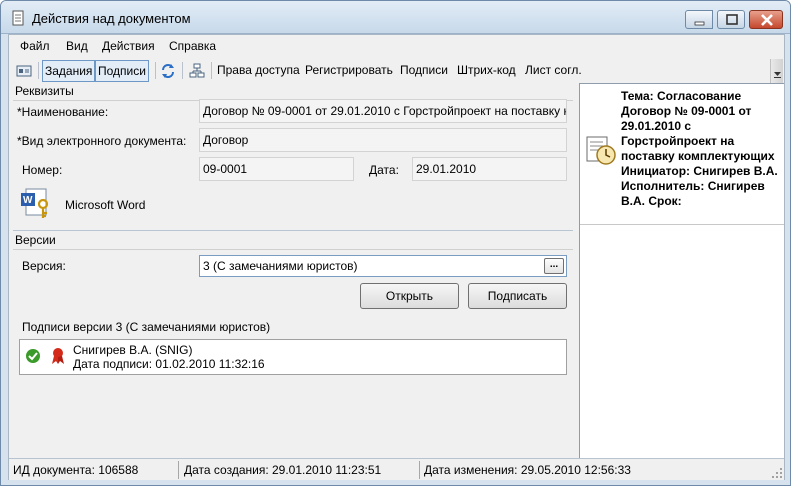 The image size is (791, 486). What do you see at coordinates (777, 473) in the screenshot?
I see `resize-grip-icon` at bounding box center [777, 473].